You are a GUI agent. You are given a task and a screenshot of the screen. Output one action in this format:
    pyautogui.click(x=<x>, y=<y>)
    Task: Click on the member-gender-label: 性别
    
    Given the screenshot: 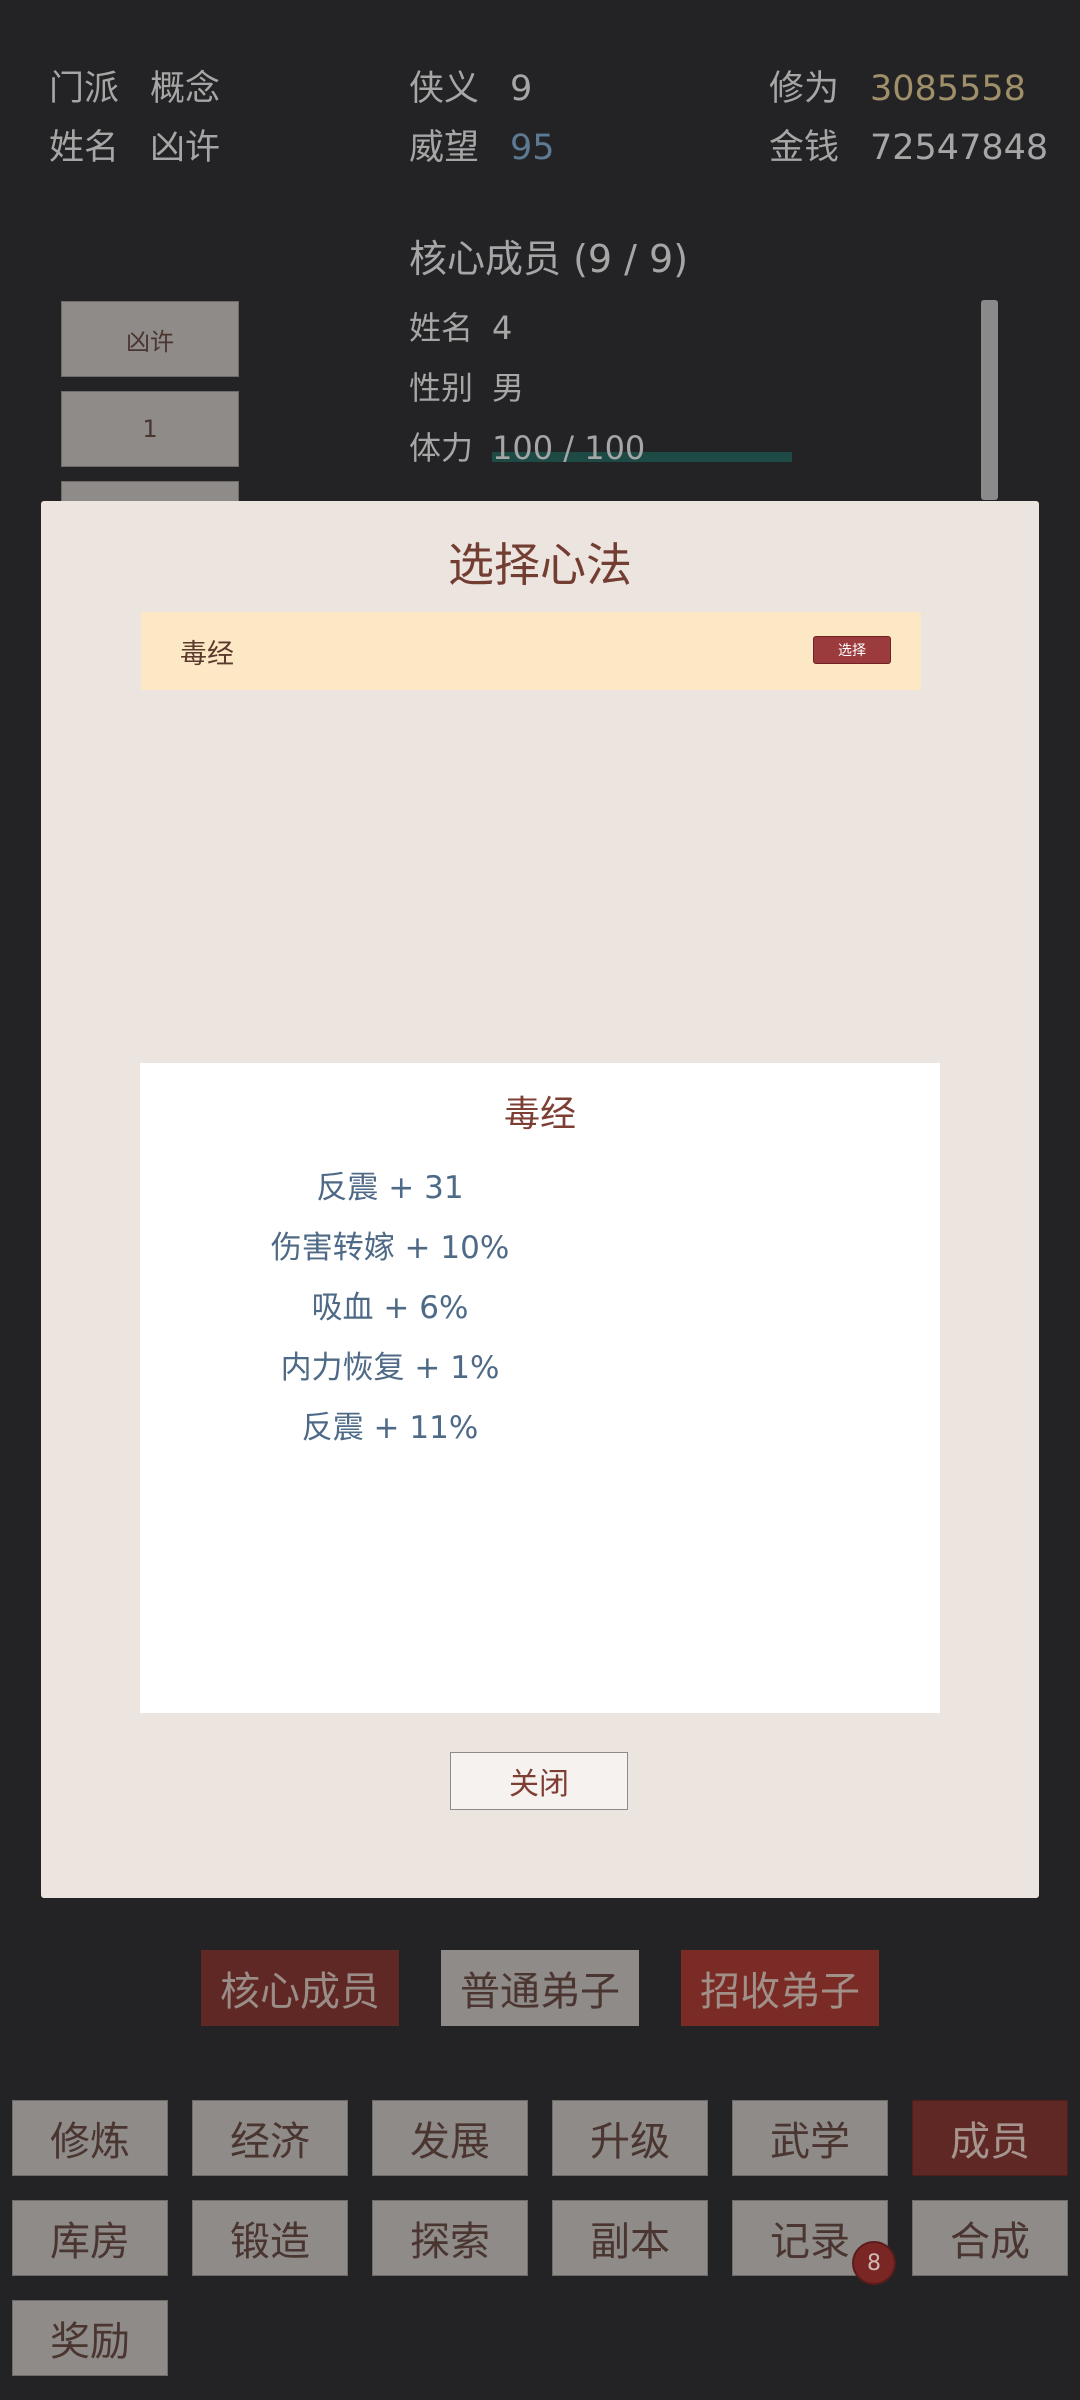 What is the action you would take?
    pyautogui.click(x=441, y=388)
    